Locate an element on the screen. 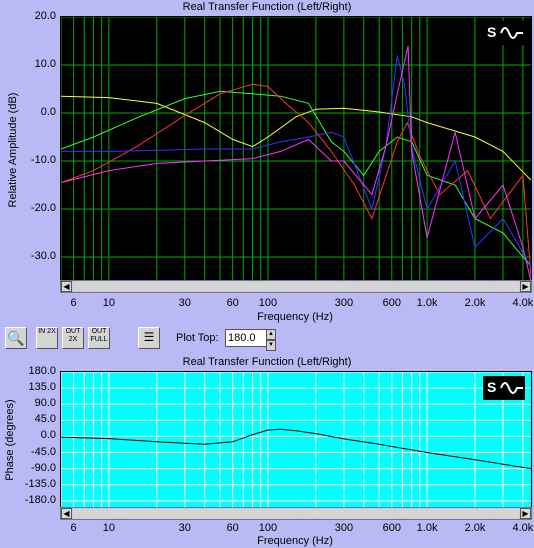 This screenshot has width=534, height=548. zoom-in-2x-button: IN 2X is located at coordinates (47, 338).